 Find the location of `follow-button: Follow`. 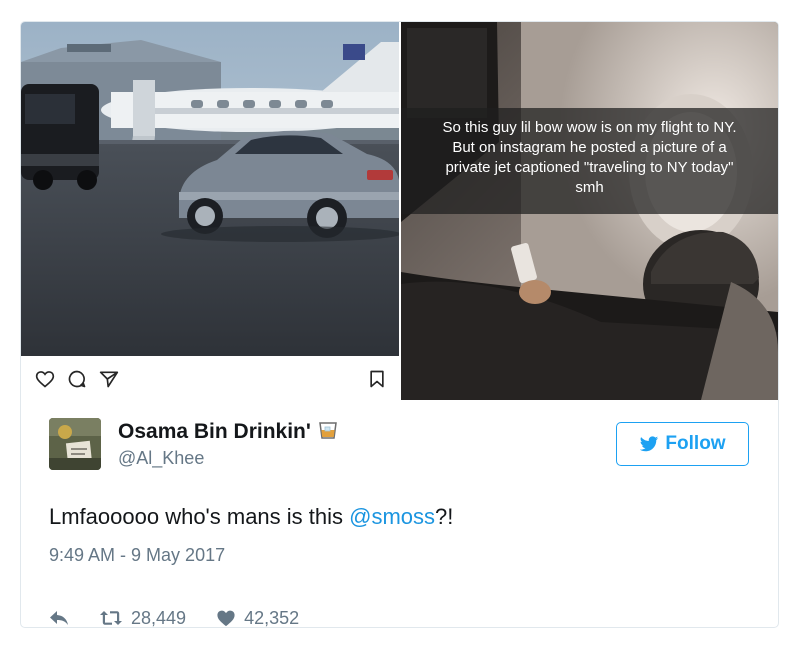

follow-button: Follow is located at coordinates (682, 444).